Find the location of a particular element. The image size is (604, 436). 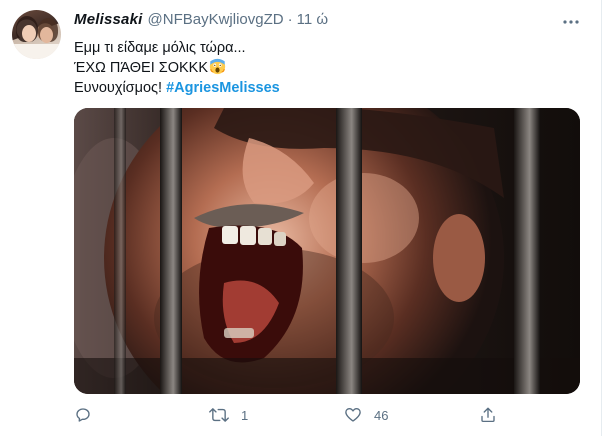

screaming-face-icon is located at coordinates (217, 66).